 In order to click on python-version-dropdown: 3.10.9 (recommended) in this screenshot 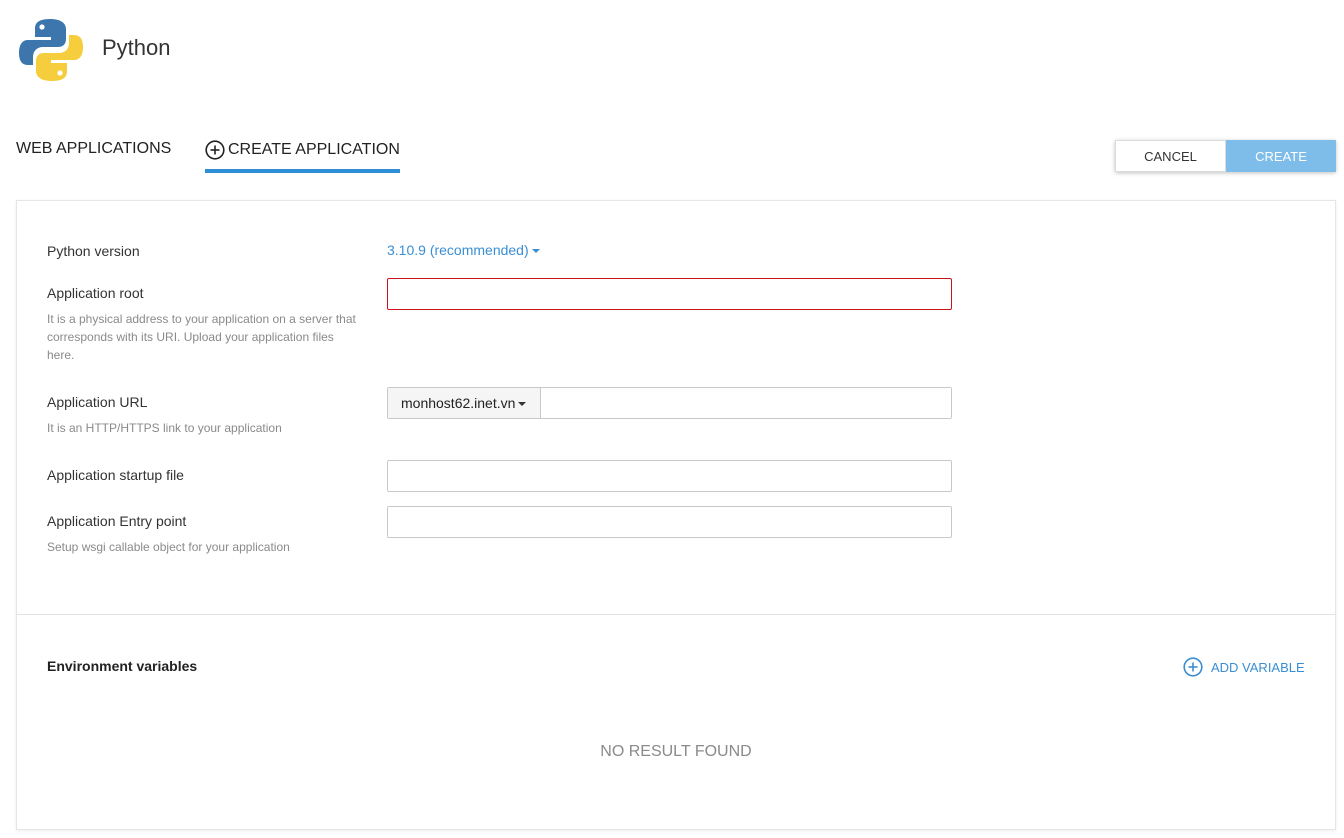, I will do `click(463, 250)`.